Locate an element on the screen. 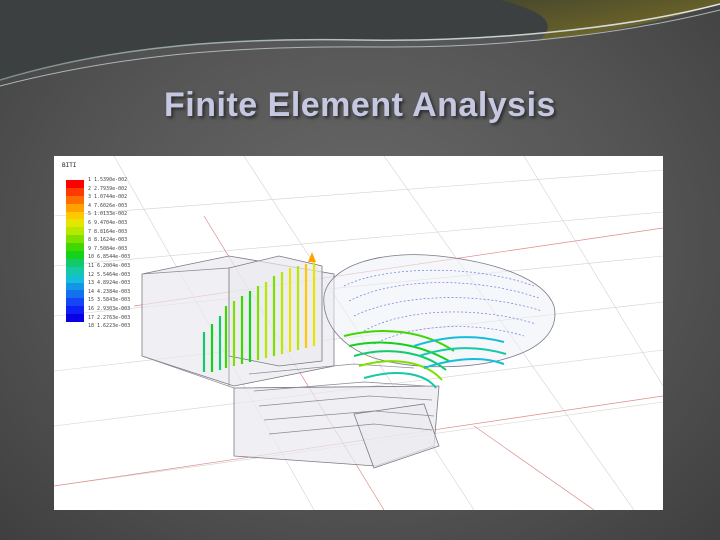 Image resolution: width=720 pixels, height=540 pixels. legend-label: 8 8.1624e-003 is located at coordinates (108, 240).